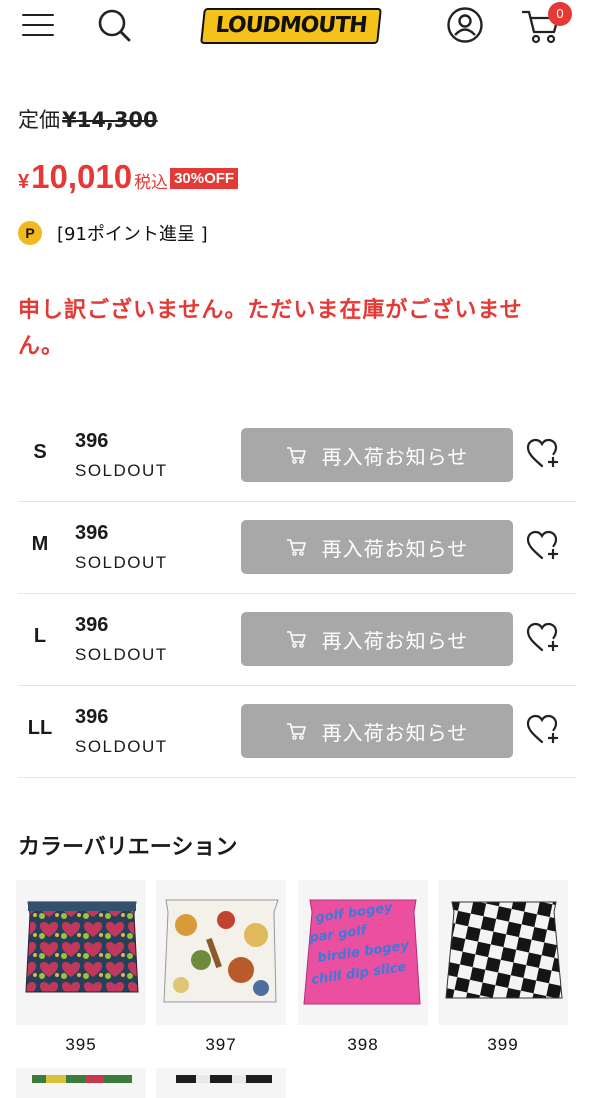 The width and height of the screenshot is (592, 1098). Describe the element at coordinates (151, 183) in the screenshot. I see `tax-label: 税込` at that location.